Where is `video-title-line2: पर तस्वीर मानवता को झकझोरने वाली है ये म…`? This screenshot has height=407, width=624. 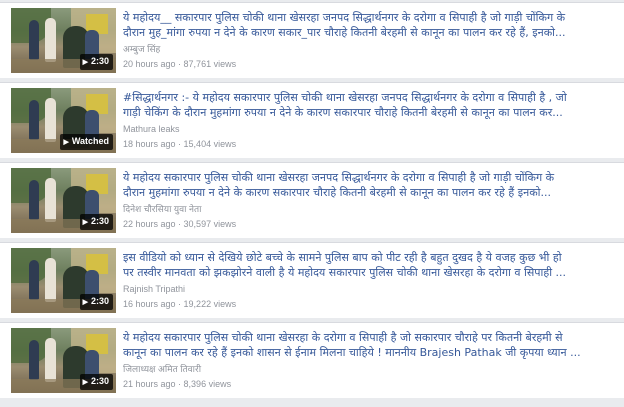
video-title-line2: पर तस्वीर मानवता को झकझोरने वाली है ये म… is located at coordinates (368, 272).